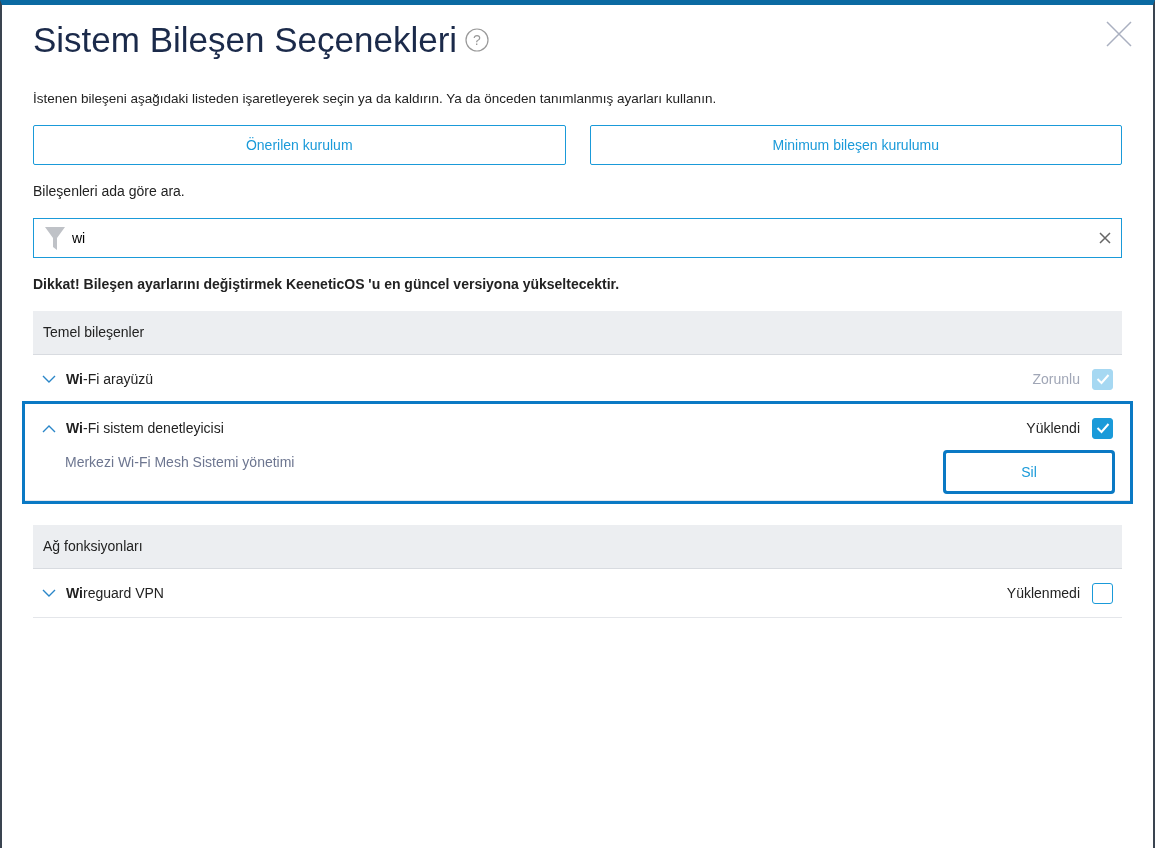 This screenshot has height=848, width=1155. What do you see at coordinates (1029, 472) in the screenshot?
I see `remove-button: Sil` at bounding box center [1029, 472].